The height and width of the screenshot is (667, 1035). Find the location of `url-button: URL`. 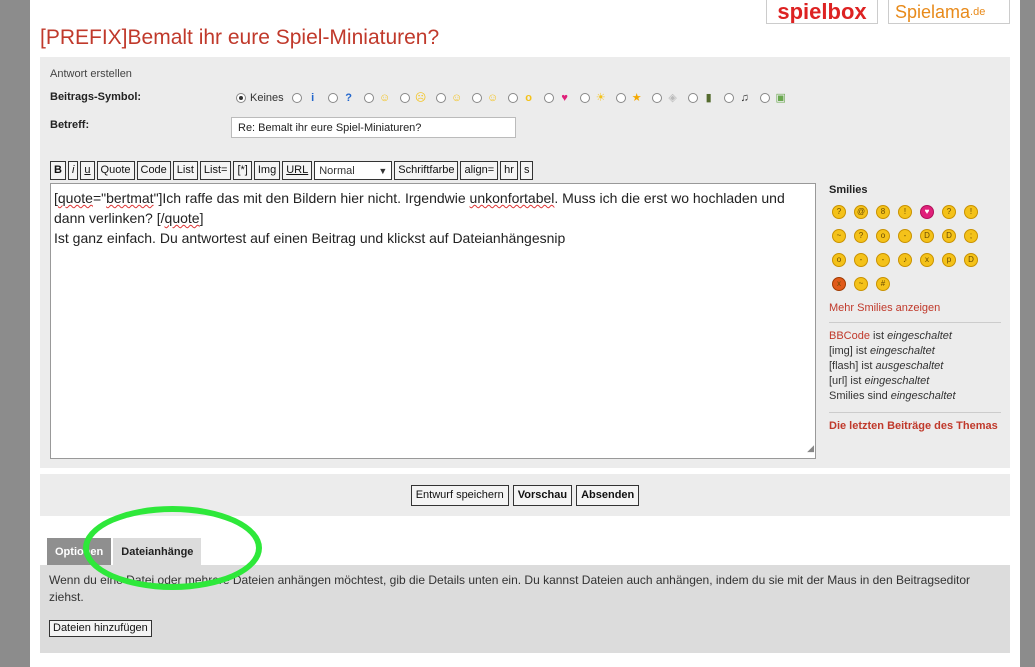

url-button: URL is located at coordinates (297, 170).